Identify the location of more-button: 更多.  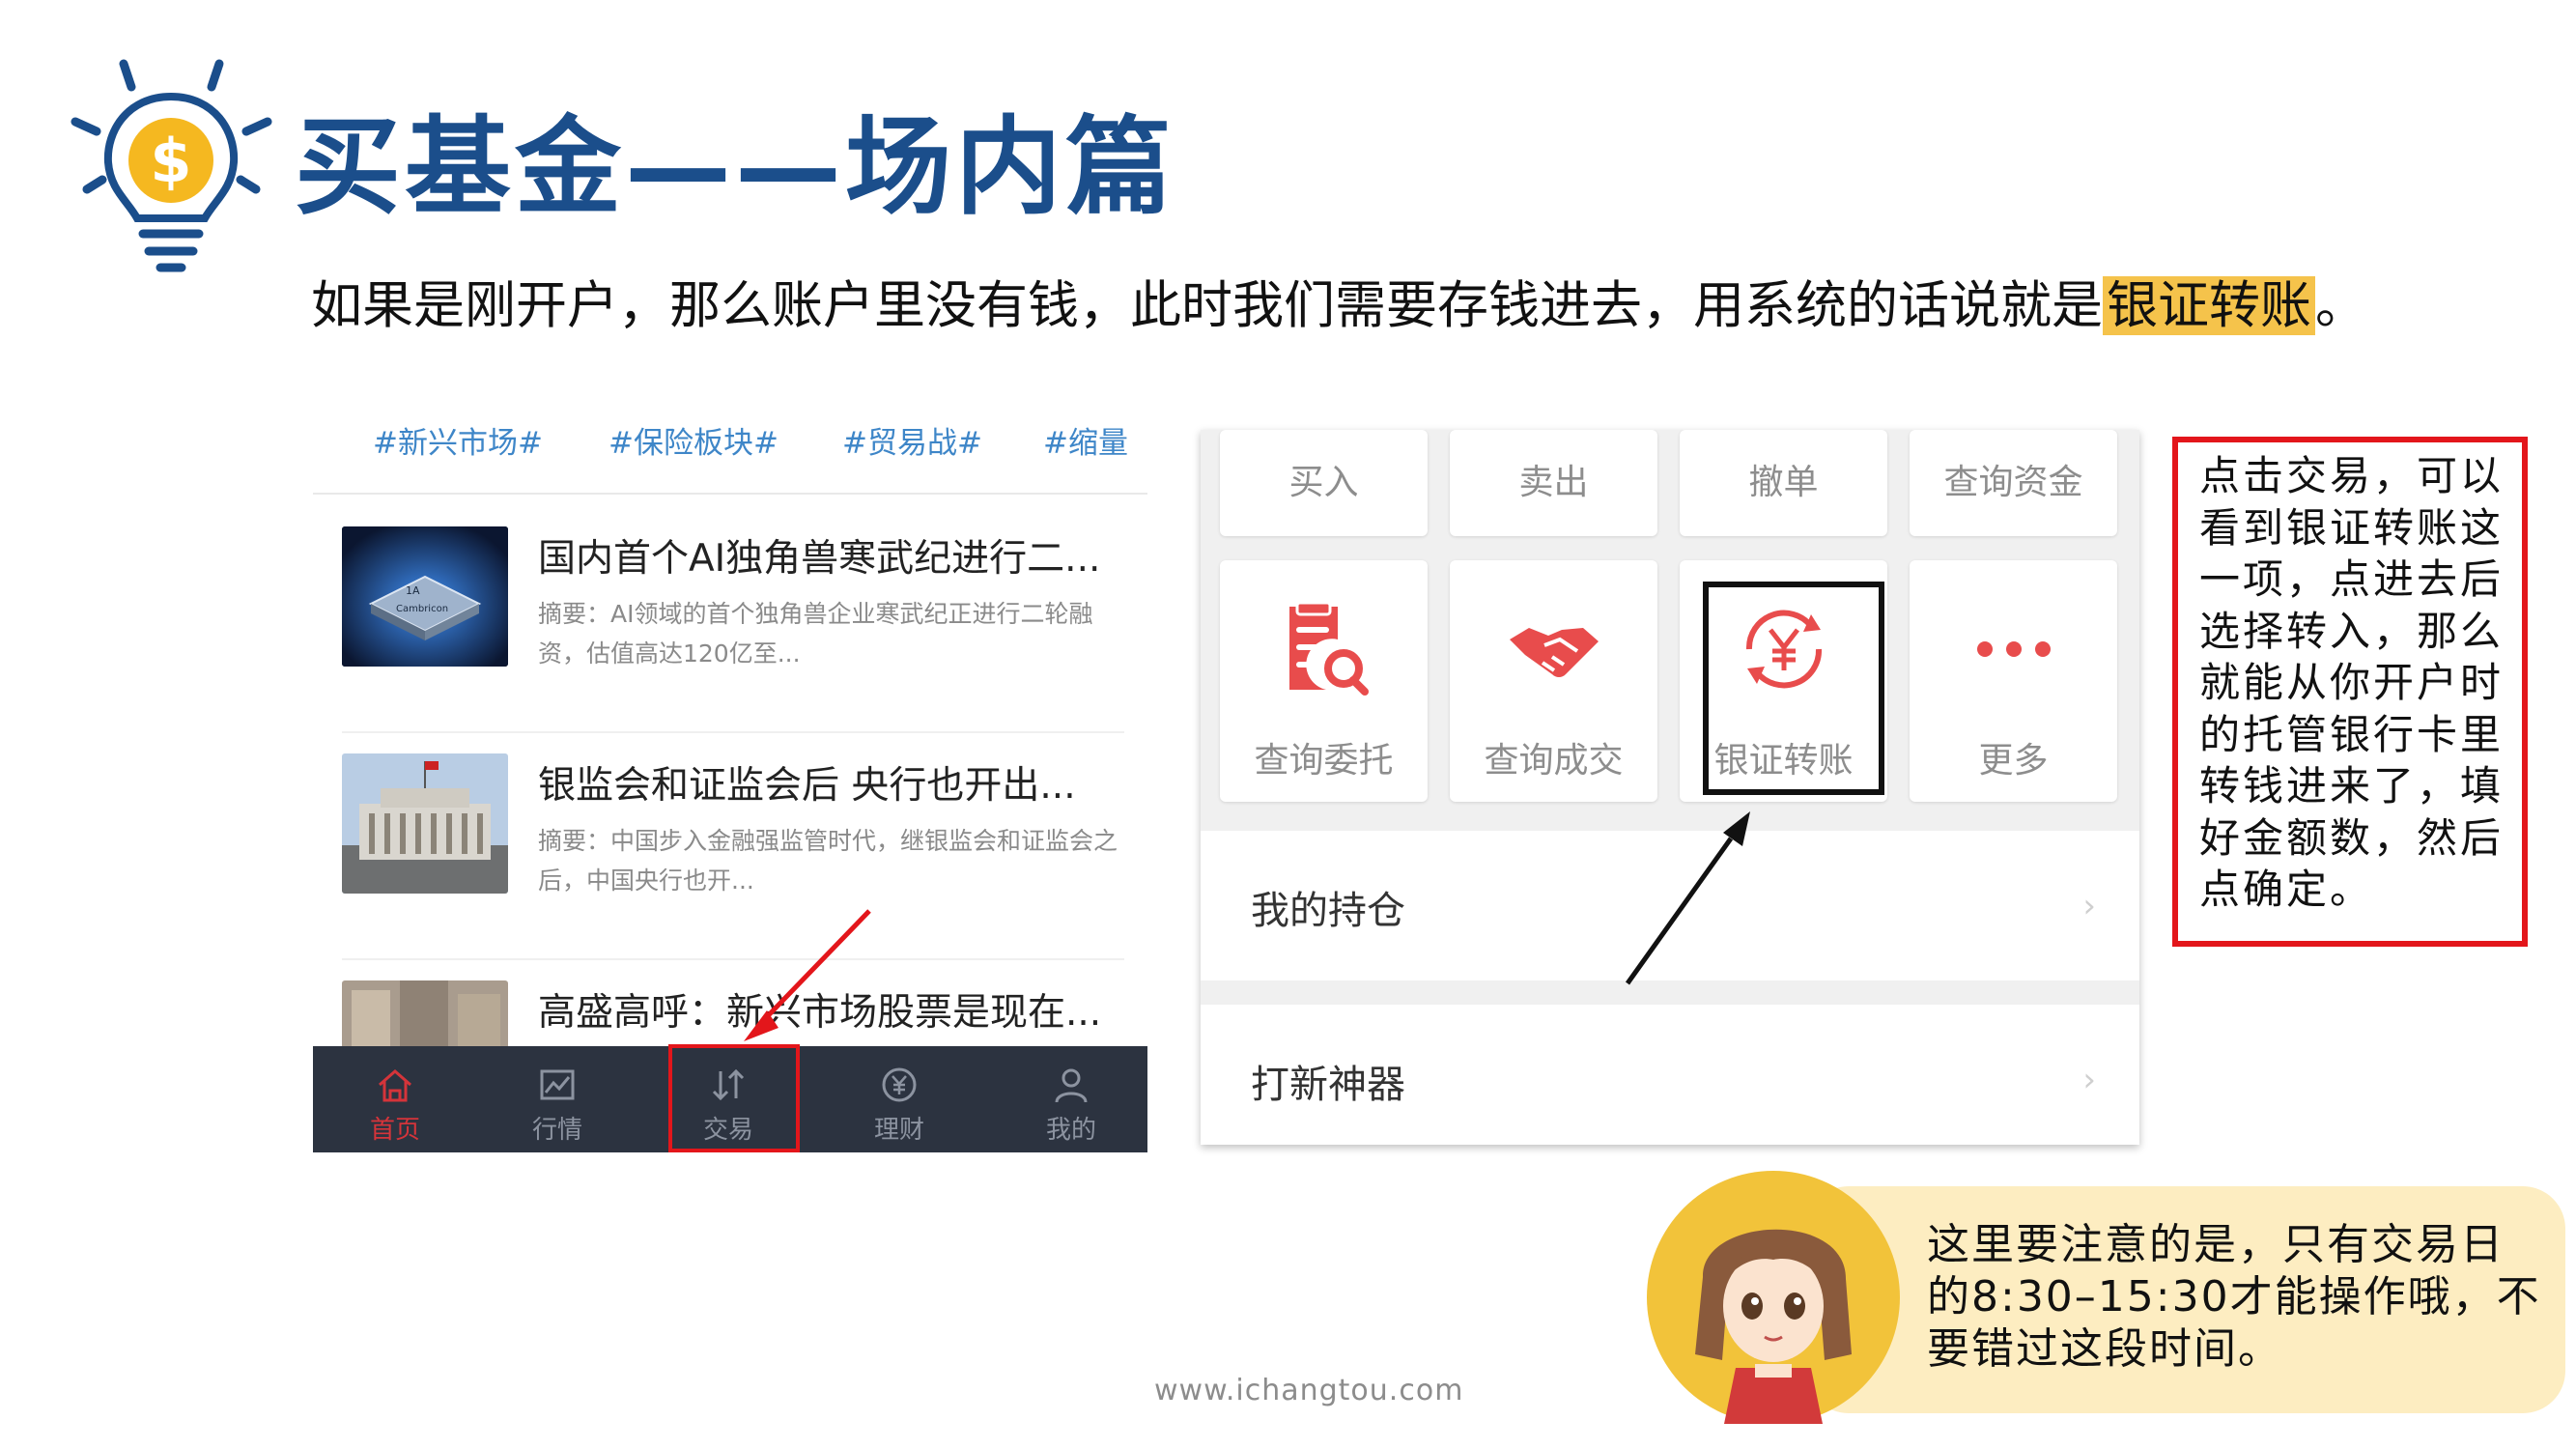
(2013, 681).